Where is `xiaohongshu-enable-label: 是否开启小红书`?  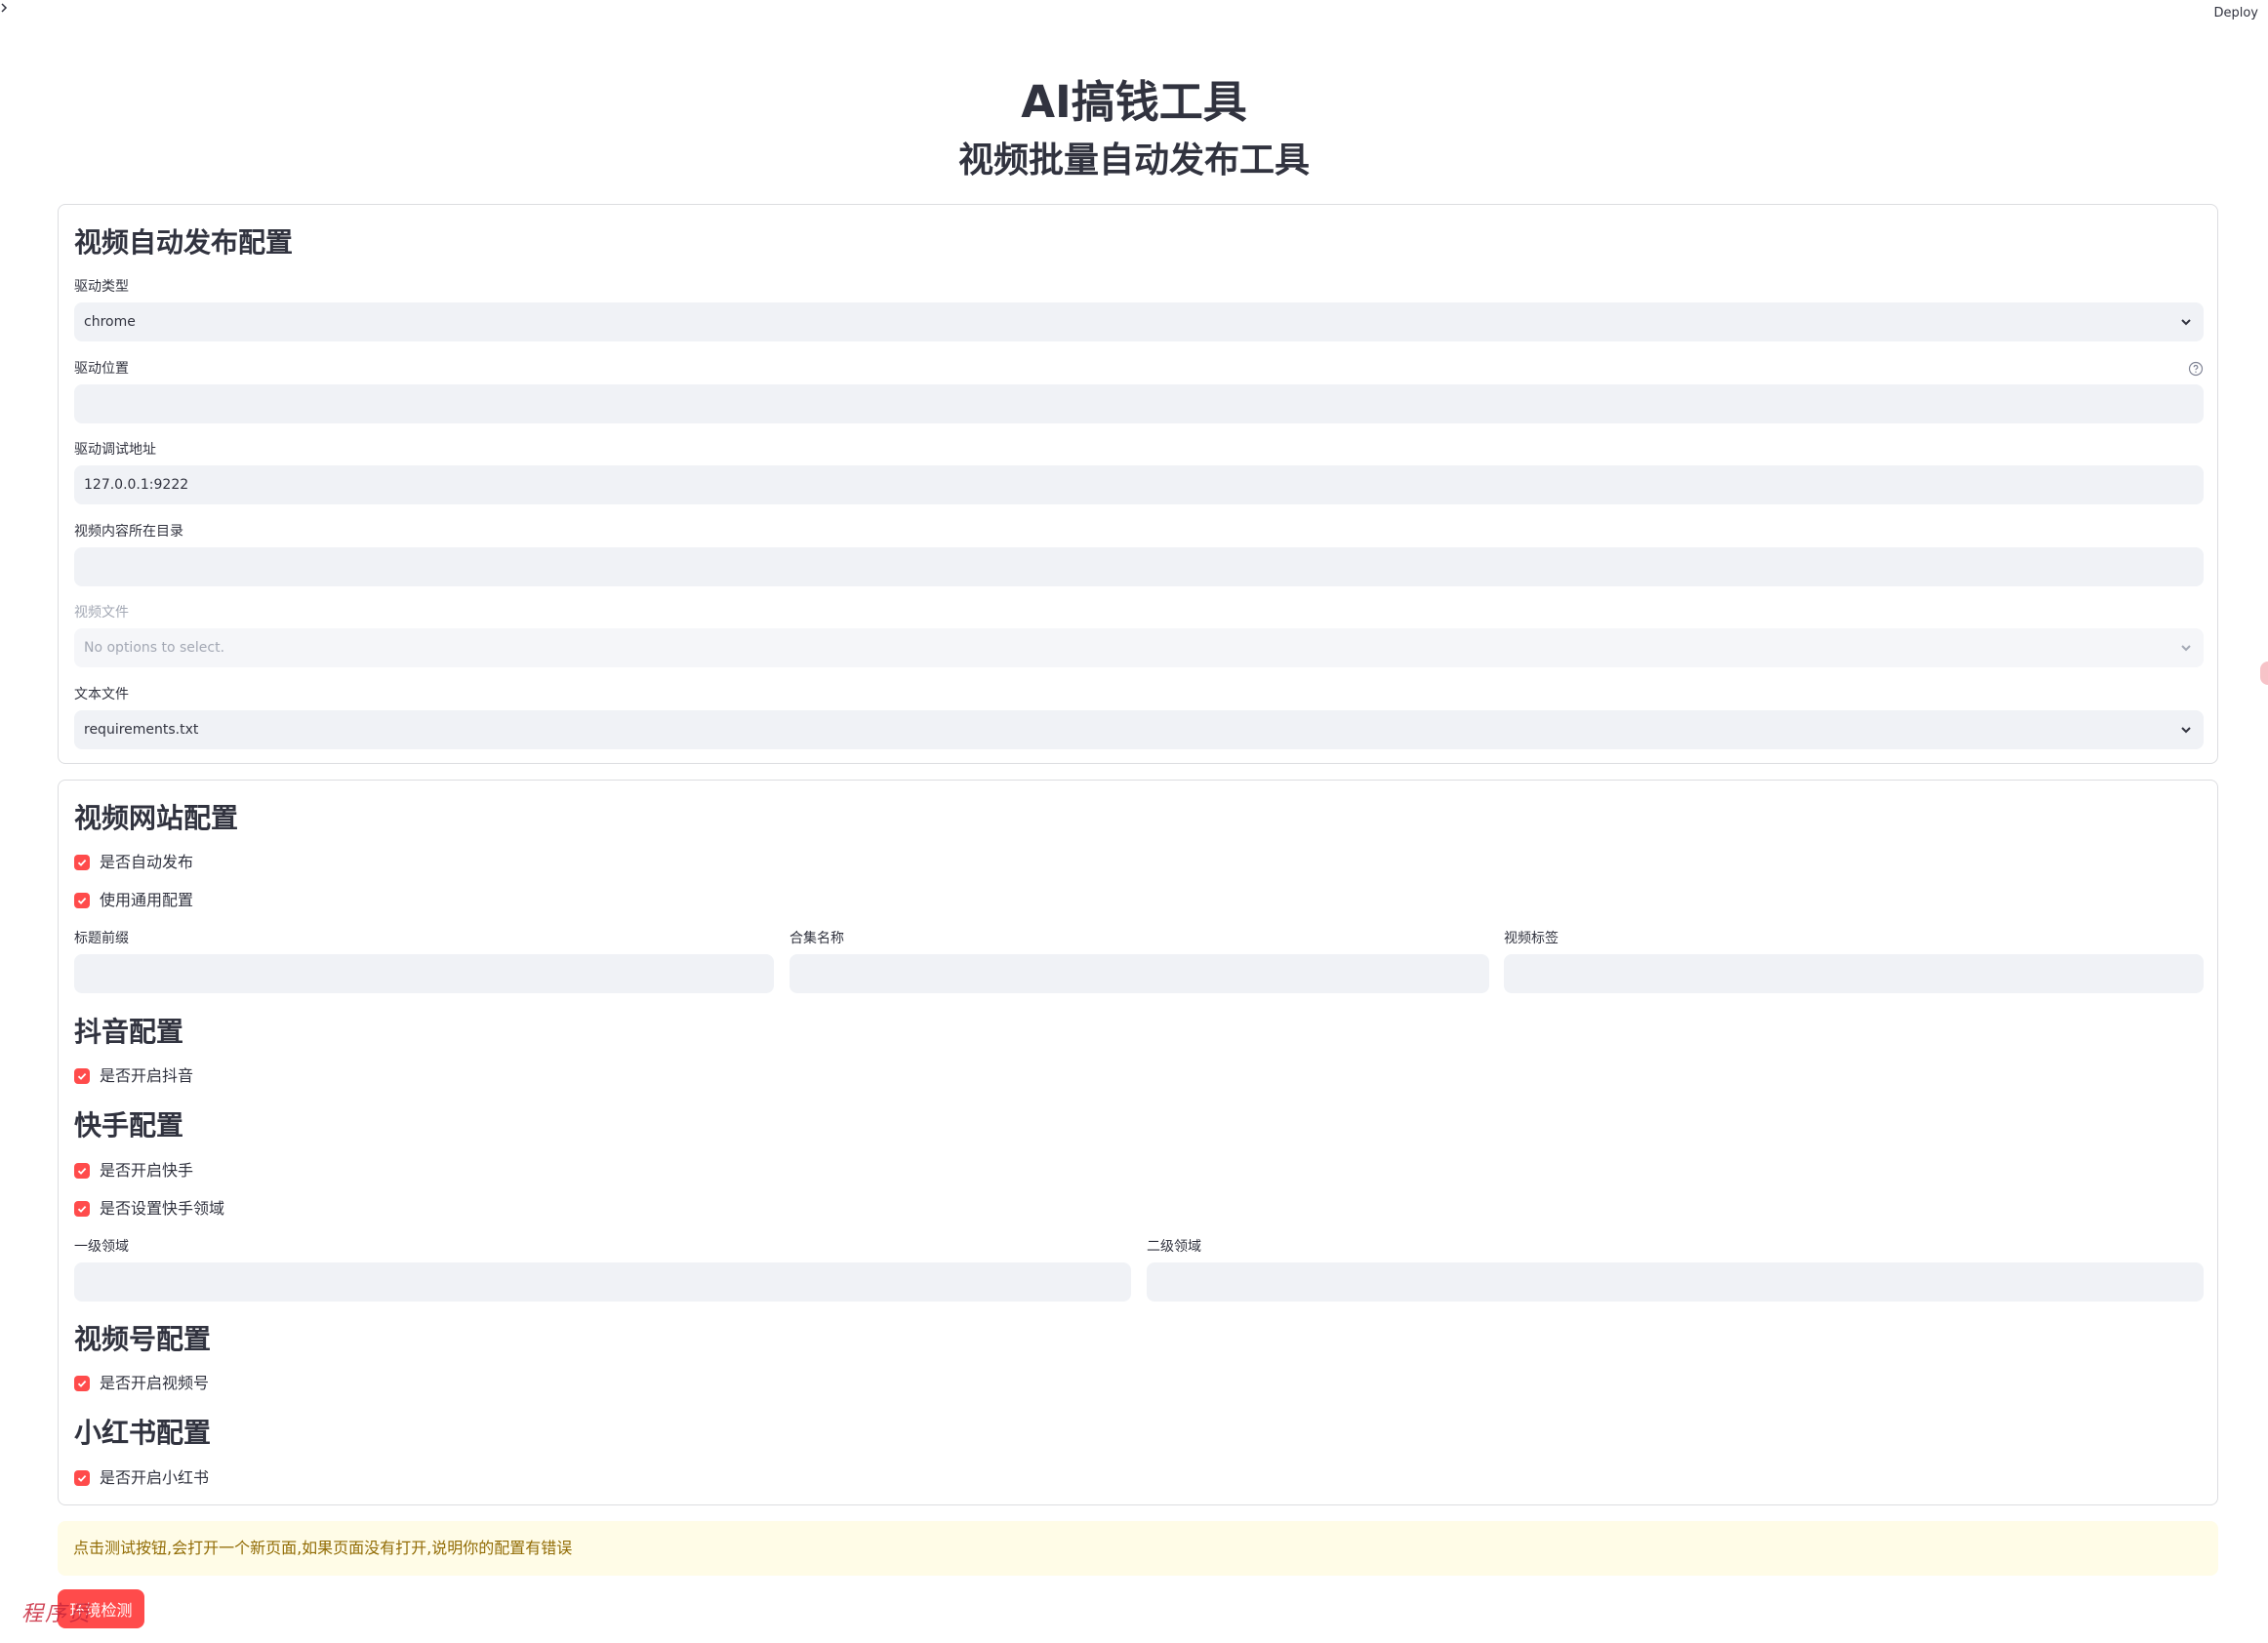
xiaohongshu-enable-label: 是否开启小红书 is located at coordinates (155, 1477).